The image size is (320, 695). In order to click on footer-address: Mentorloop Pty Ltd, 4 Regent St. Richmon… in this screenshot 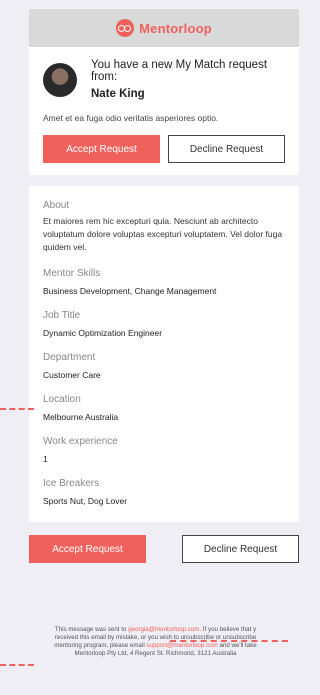, I will do `click(155, 653)`.